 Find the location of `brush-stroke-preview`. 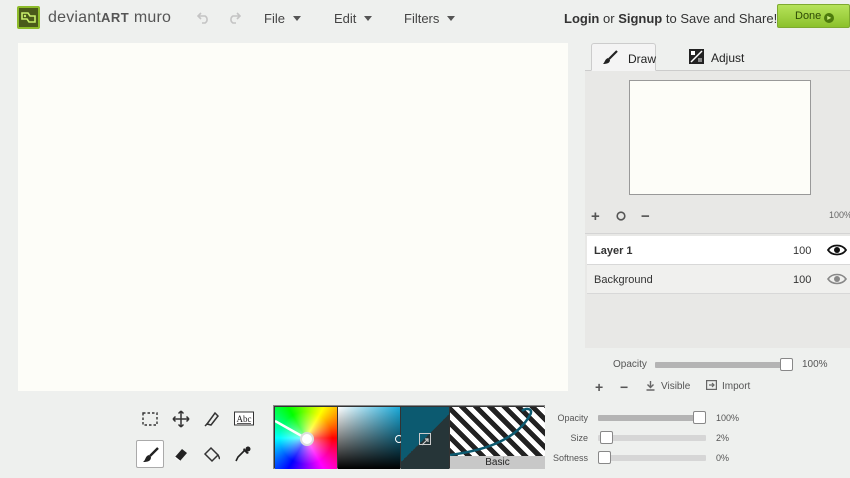

brush-stroke-preview is located at coordinates (491, 432).